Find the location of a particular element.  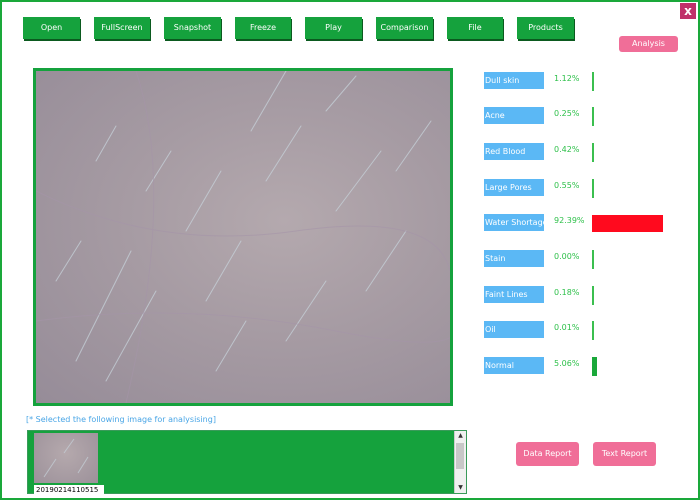

thumbnail-texture is located at coordinates (66, 458).